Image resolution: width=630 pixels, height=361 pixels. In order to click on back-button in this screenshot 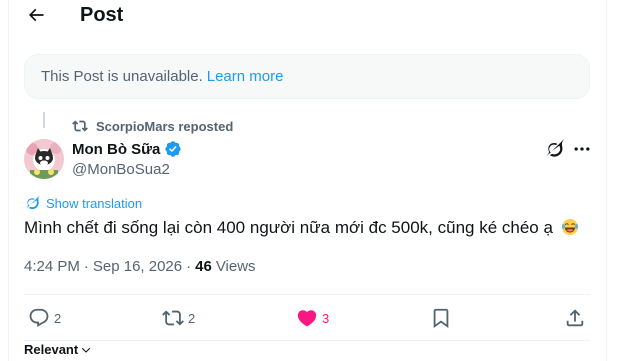, I will do `click(36, 15)`.